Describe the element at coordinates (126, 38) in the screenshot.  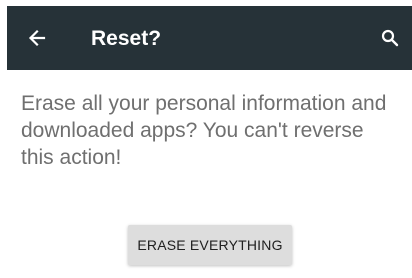
I see `page-title: Reset?` at that location.